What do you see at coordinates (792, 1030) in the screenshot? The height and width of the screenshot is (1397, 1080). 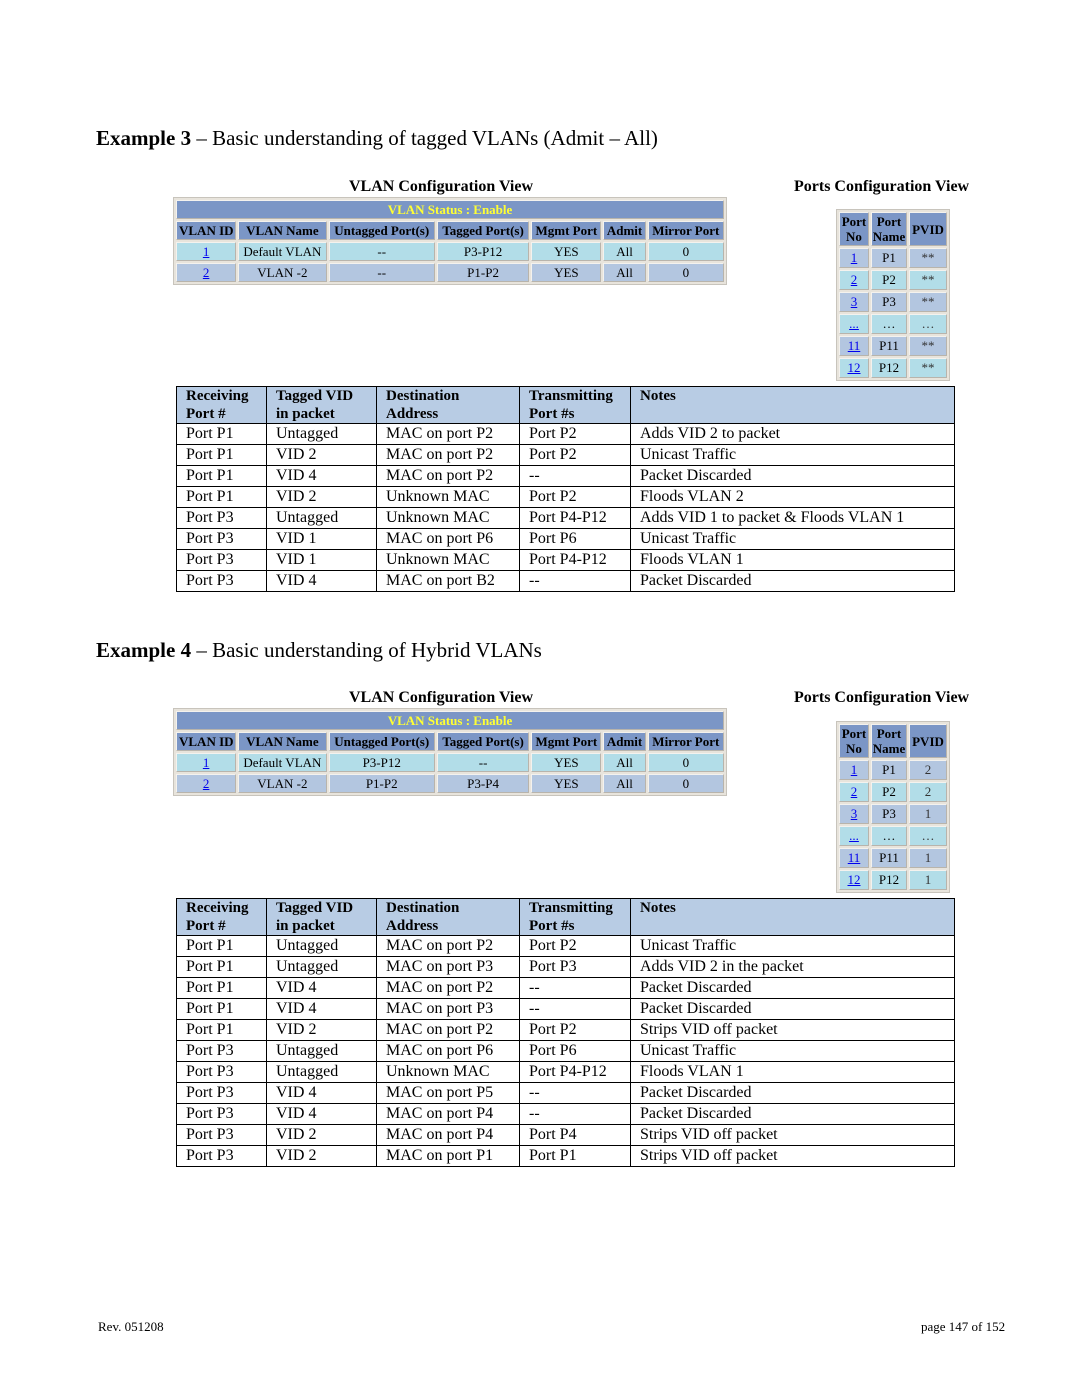 I see `cell-notes: Strips VID off packet` at bounding box center [792, 1030].